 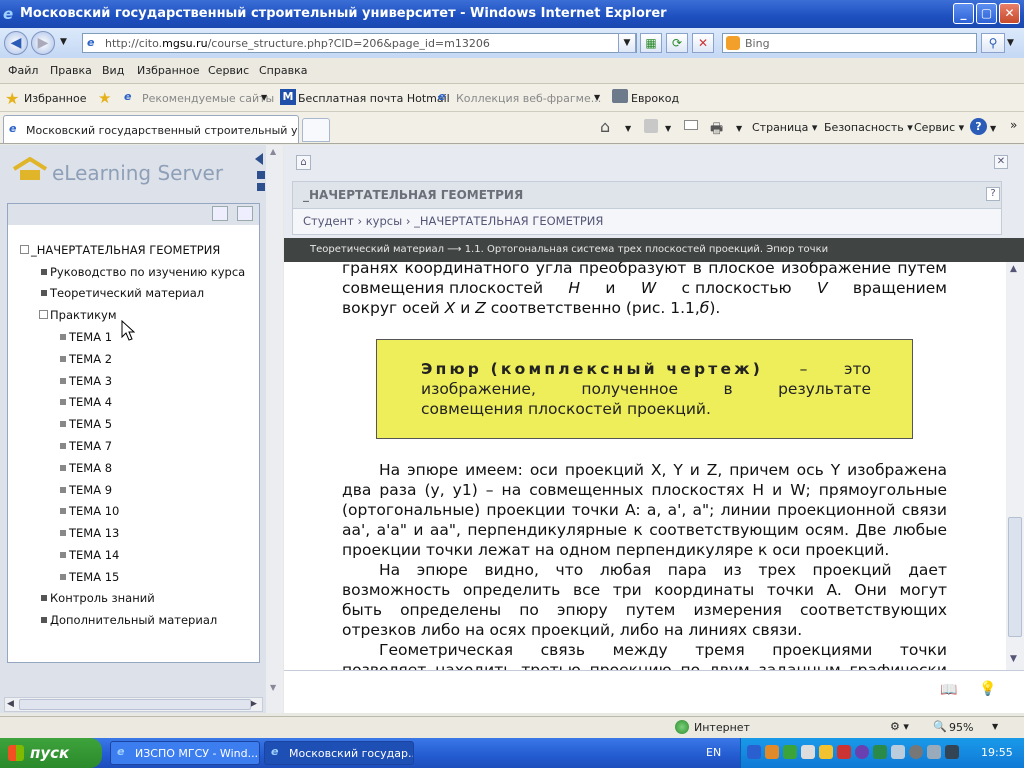 What do you see at coordinates (51, 753) in the screenshot?
I see `start-button: пуск` at bounding box center [51, 753].